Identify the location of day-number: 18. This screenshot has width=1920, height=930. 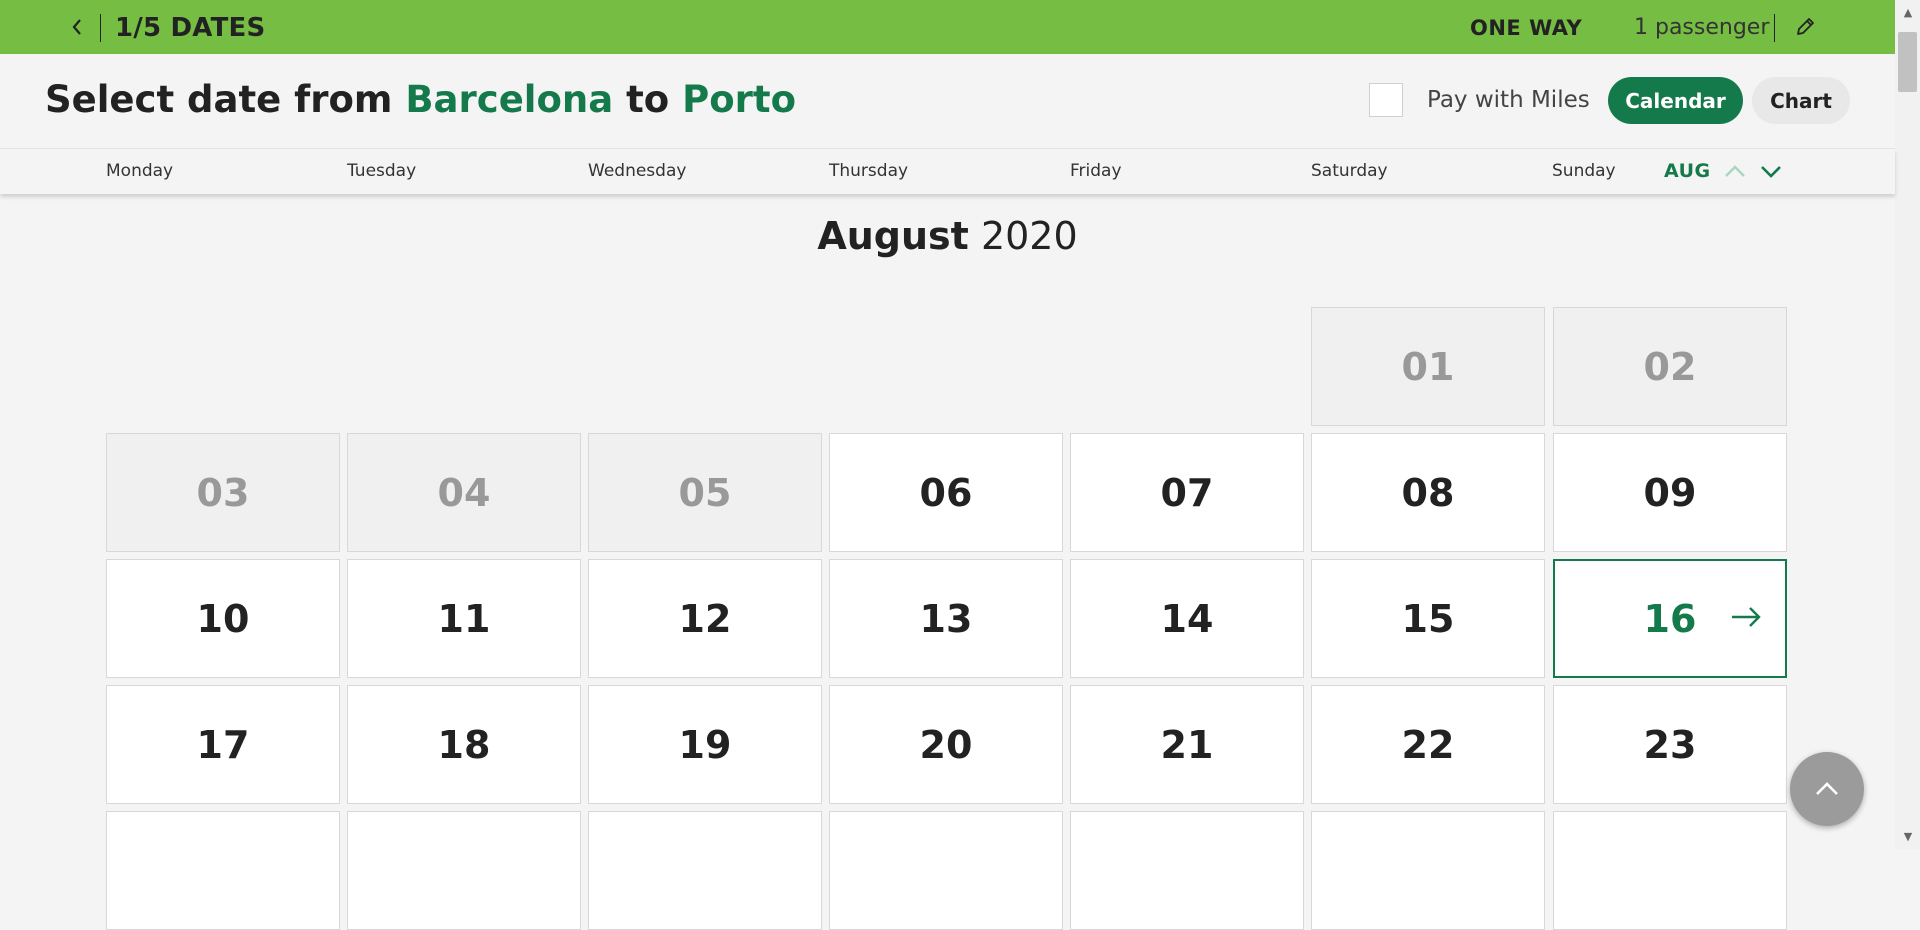
(464, 744).